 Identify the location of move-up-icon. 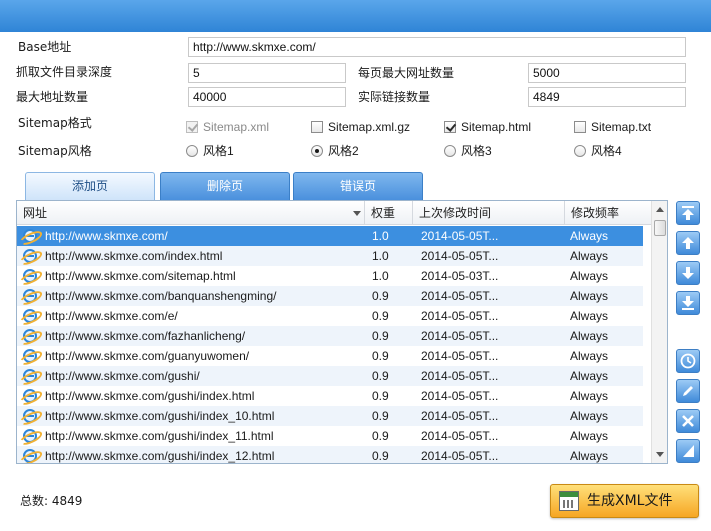
(688, 243).